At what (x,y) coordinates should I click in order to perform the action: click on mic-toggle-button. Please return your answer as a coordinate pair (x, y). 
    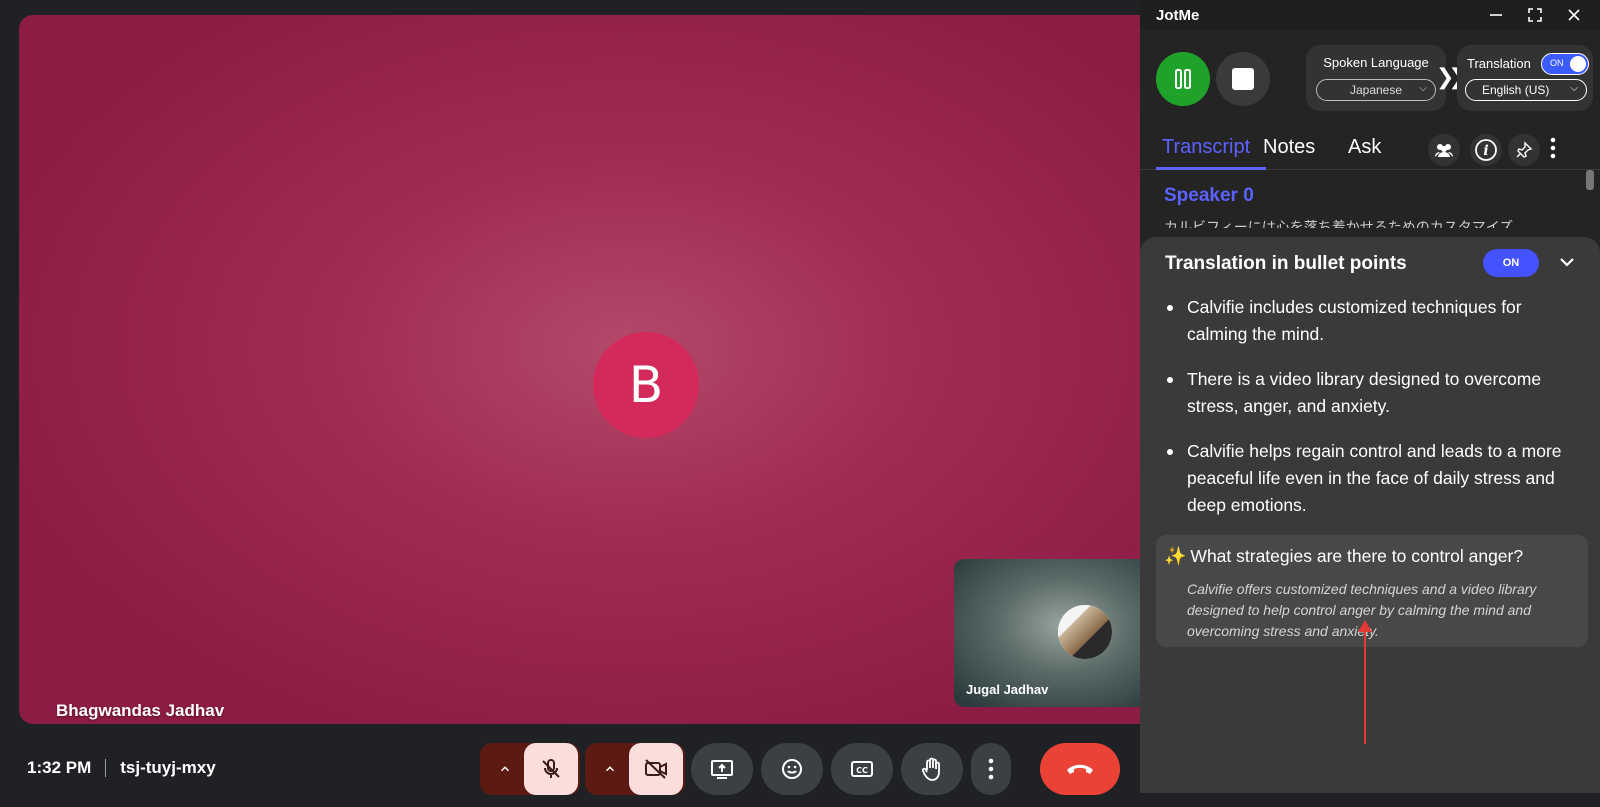
    Looking at the image, I should click on (551, 769).